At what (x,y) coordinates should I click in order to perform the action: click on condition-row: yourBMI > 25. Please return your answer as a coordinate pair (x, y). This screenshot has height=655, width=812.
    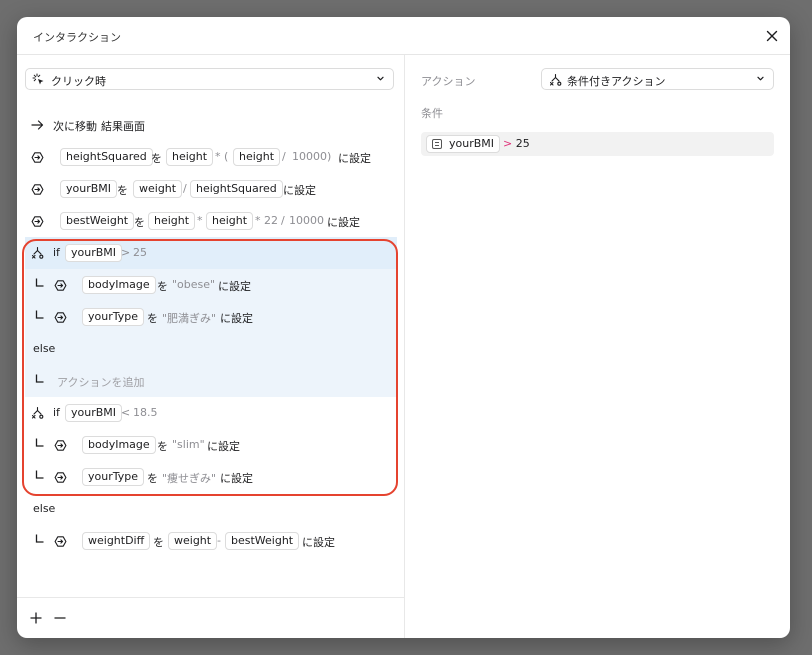
    Looking at the image, I should click on (597, 144).